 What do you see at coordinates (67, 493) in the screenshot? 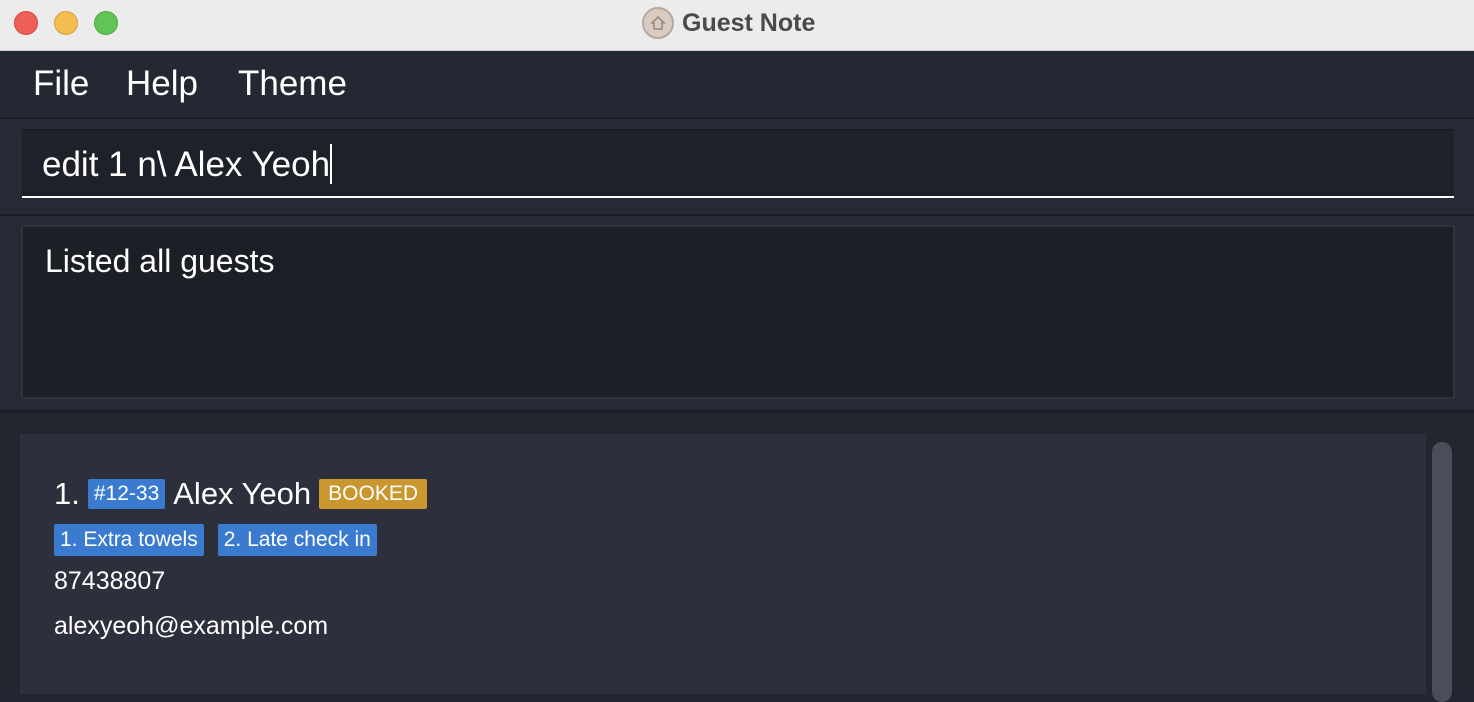
I see `guest-index: 1.` at bounding box center [67, 493].